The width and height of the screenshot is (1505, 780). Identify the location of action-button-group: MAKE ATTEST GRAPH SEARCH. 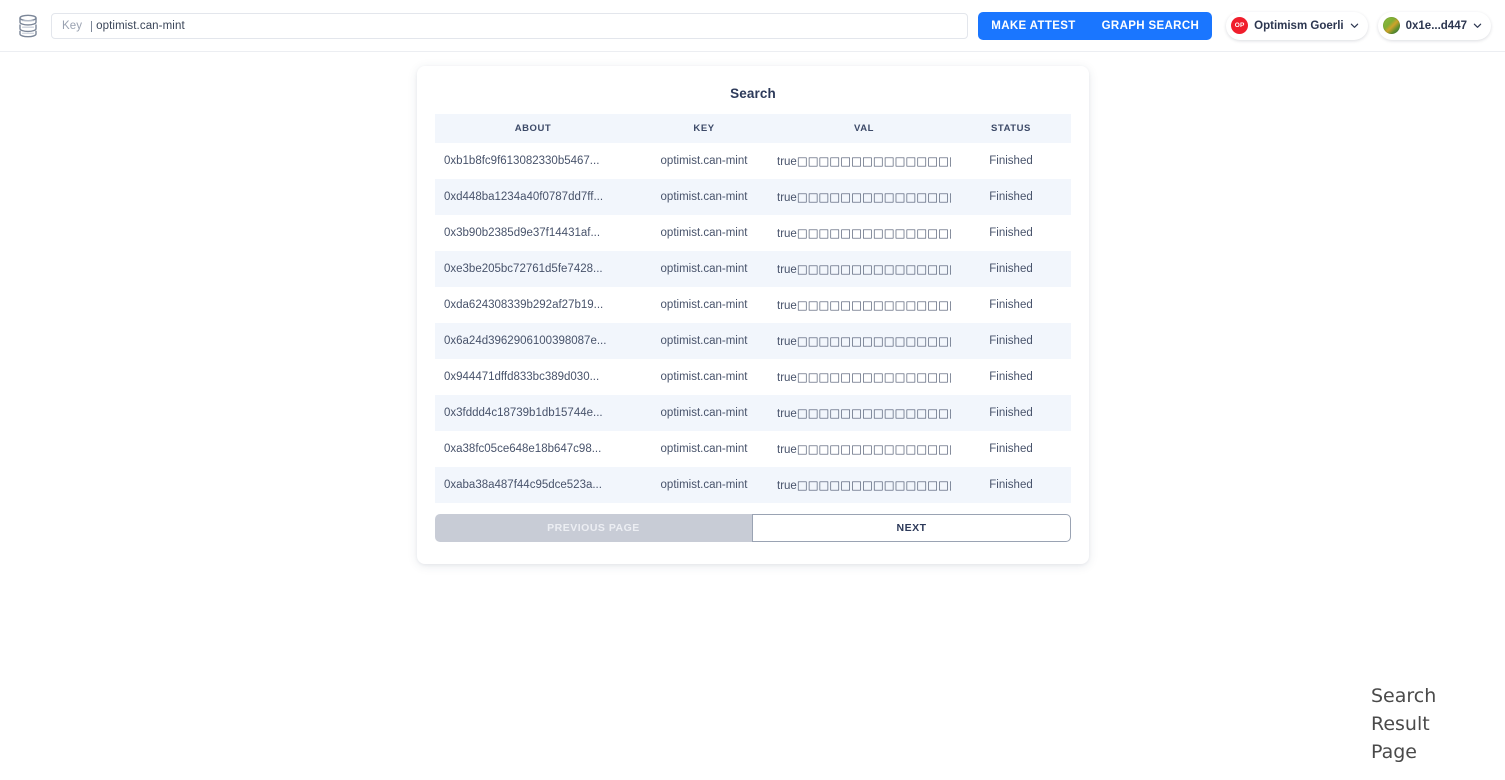
(1095, 25).